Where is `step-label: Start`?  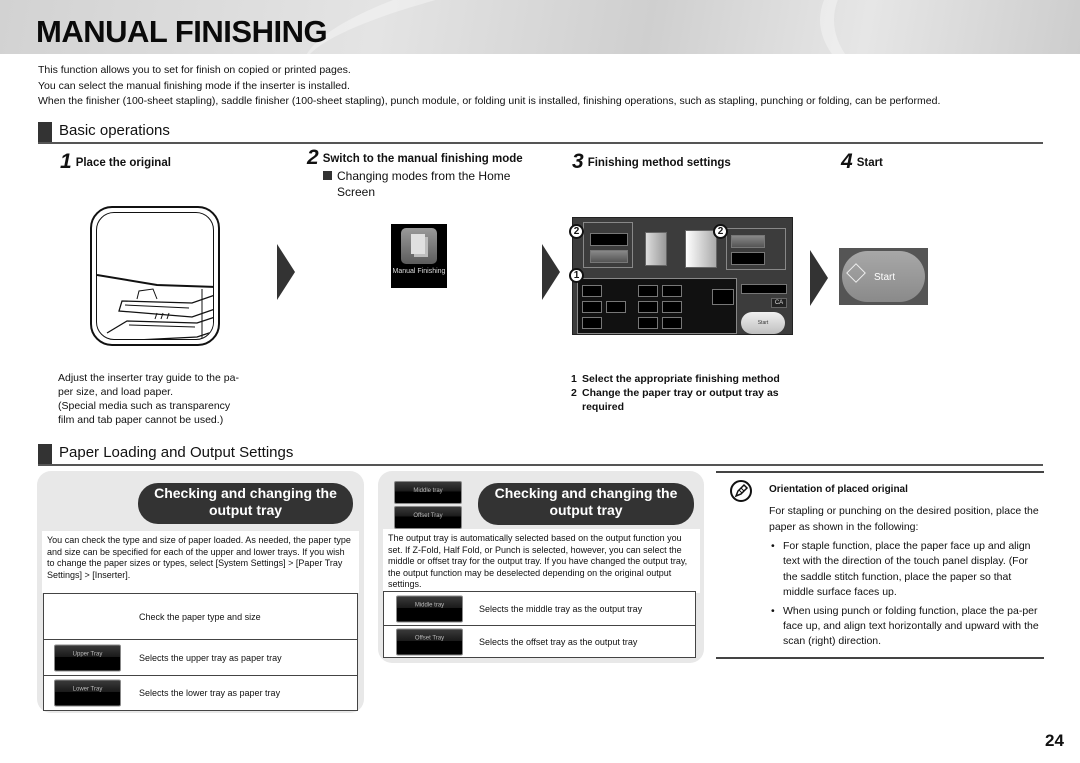
step-label: Start is located at coordinates (869, 163).